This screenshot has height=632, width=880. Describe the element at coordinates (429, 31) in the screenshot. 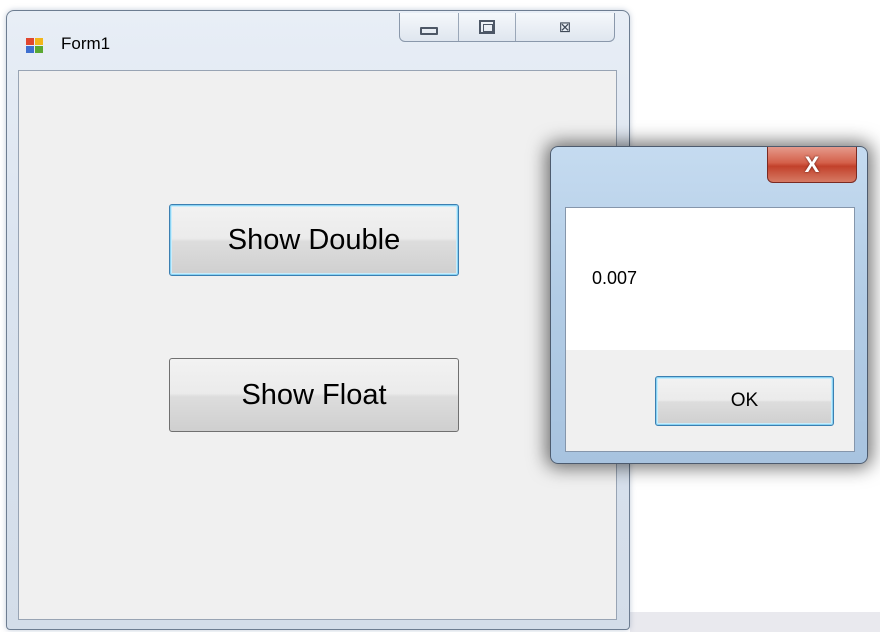

I see `minimize-icon` at that location.